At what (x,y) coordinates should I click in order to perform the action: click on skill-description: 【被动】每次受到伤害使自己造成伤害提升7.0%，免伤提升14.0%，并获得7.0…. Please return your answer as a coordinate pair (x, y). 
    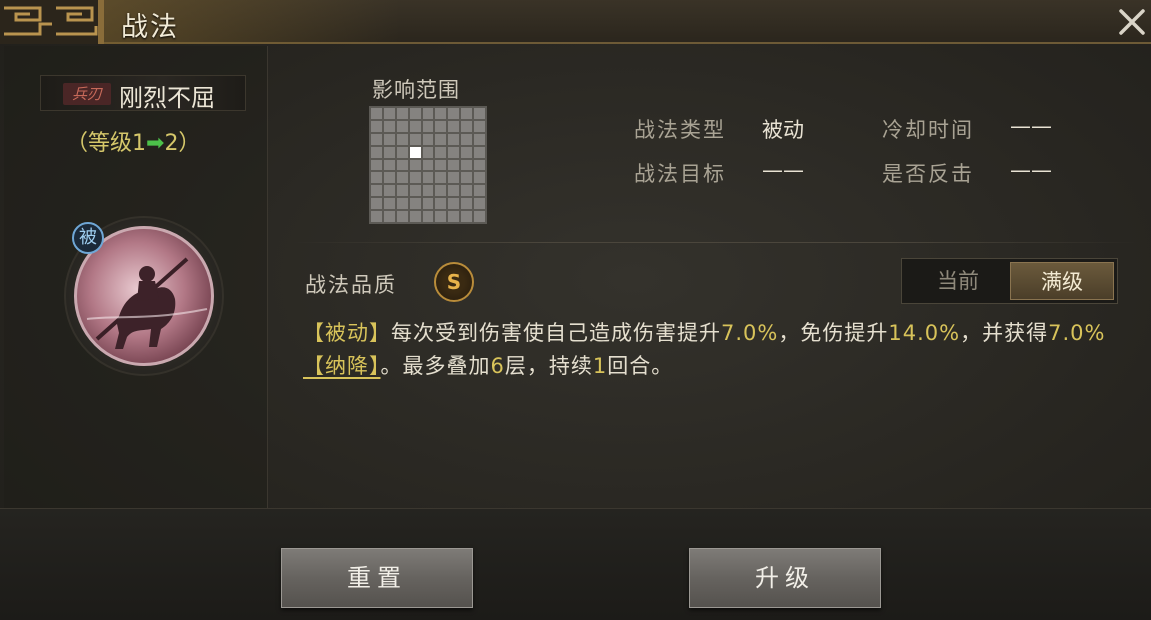
    Looking at the image, I should click on (704, 349).